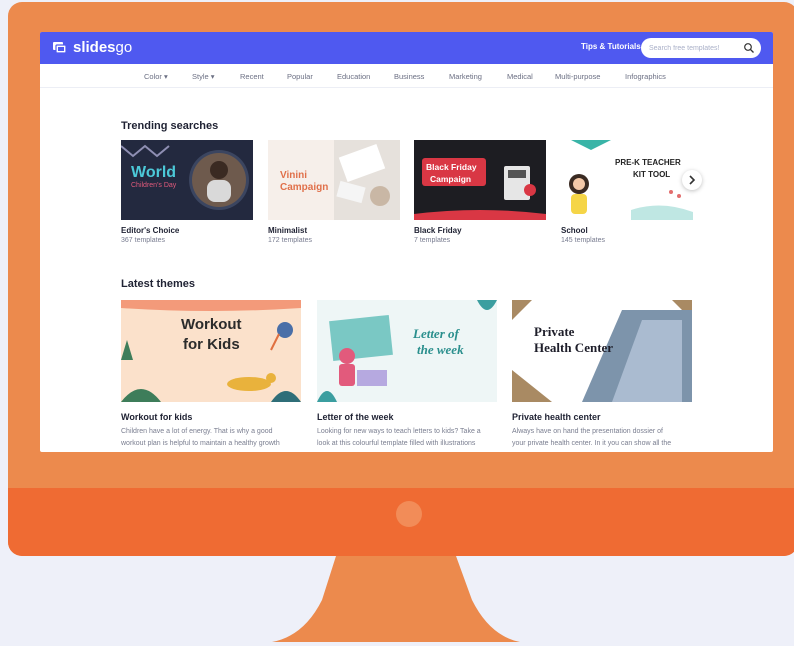 The height and width of the screenshot is (646, 794). Describe the element at coordinates (432, 240) in the screenshot. I see `trending-card-count: 7 templates` at that location.